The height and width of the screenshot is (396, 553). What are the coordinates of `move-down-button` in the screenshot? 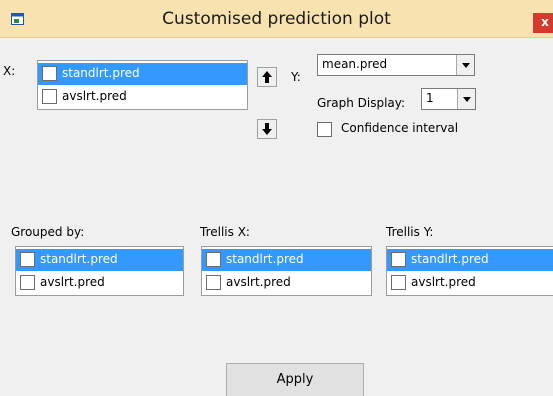 It's located at (267, 129).